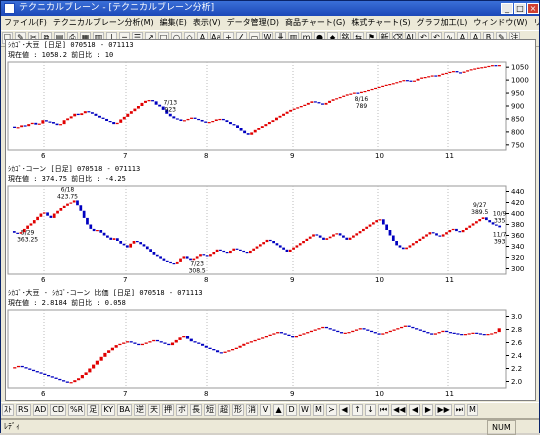  Describe the element at coordinates (533, 8) in the screenshot. I see `close-button: ×` at that location.